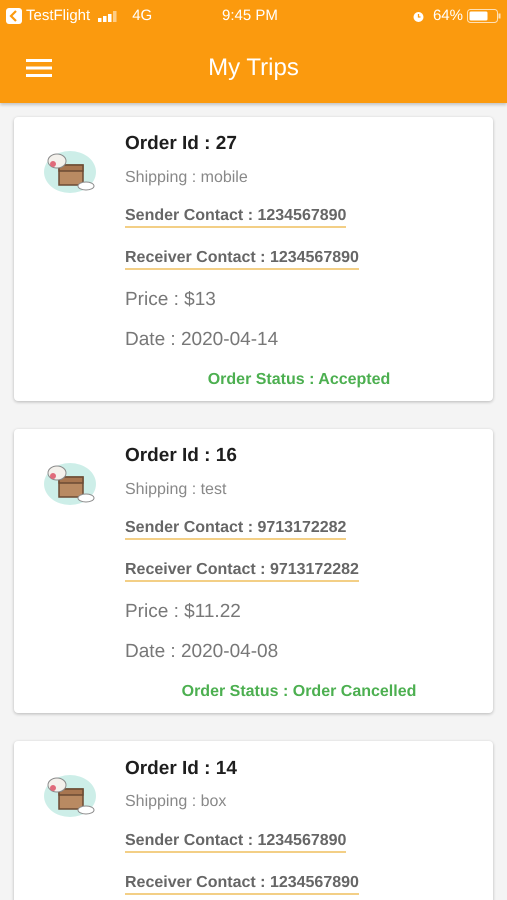 This screenshot has height=900, width=507. I want to click on shipping-text: Shipping : mobile, so click(186, 178).